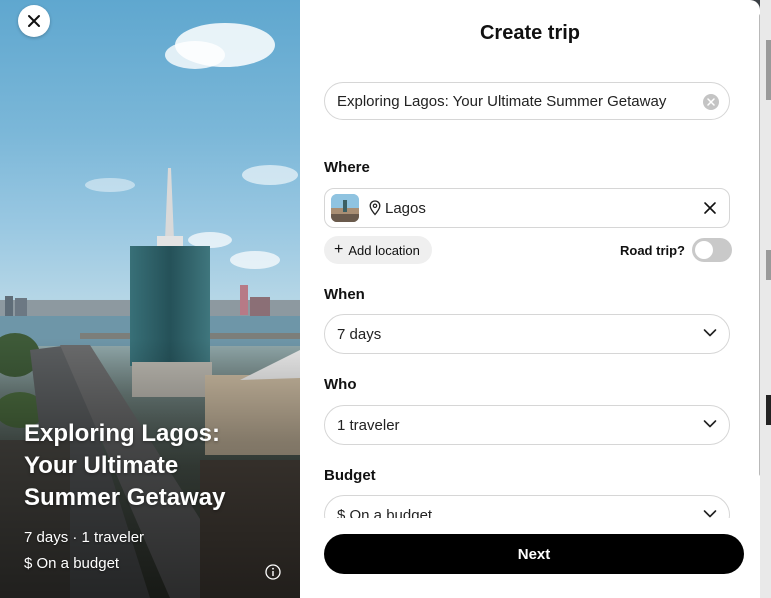 The width and height of the screenshot is (771, 598). Describe the element at coordinates (405, 208) in the screenshot. I see `location-name: Lagos` at that location.